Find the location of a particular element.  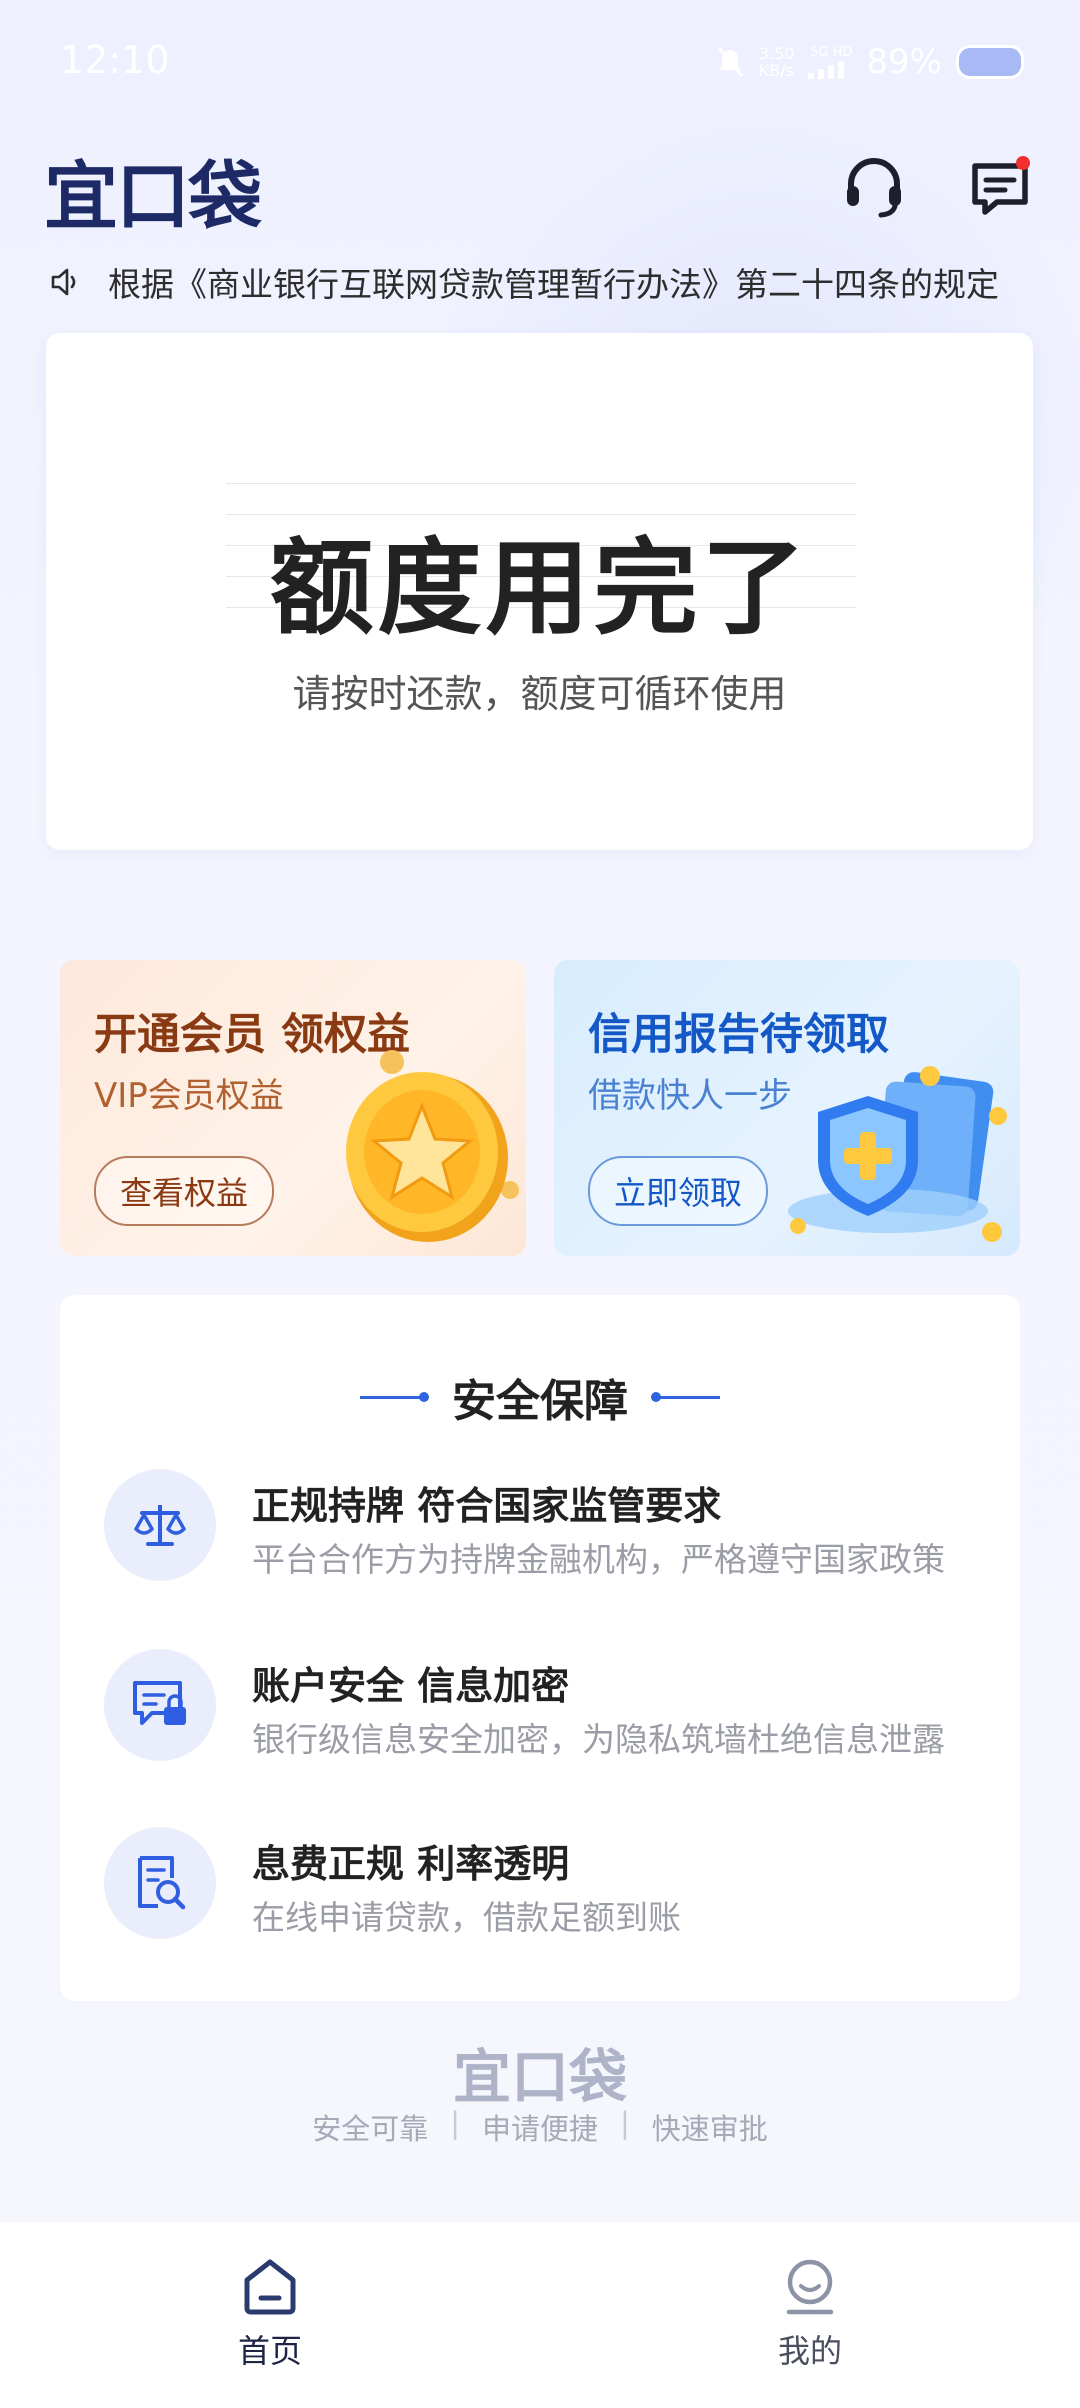

security-item-title: 正规持牌 符合国家监管要求 is located at coordinates (487, 1506).